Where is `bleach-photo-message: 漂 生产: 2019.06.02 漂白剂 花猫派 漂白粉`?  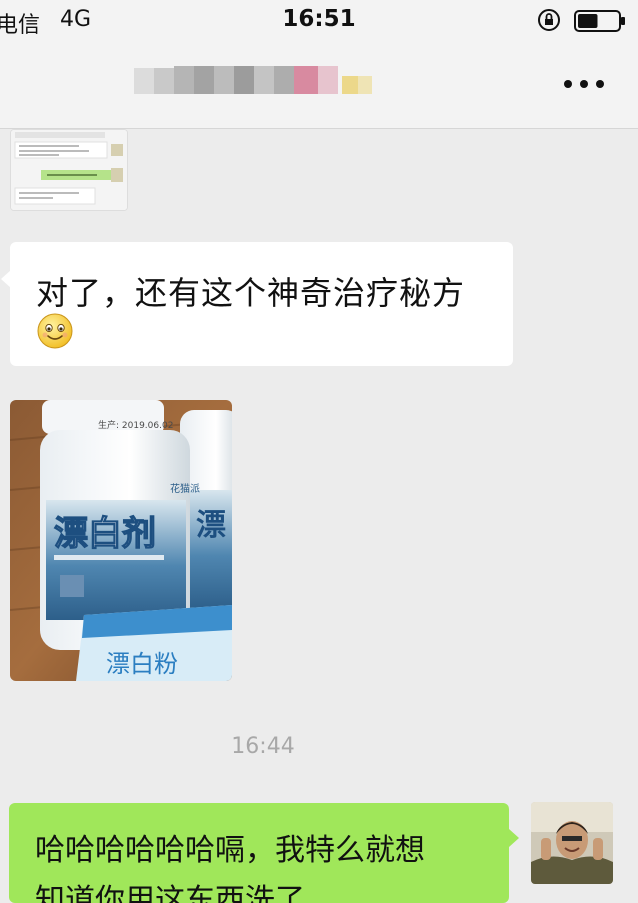
bleach-photo-message: 漂 生产: 2019.06.02 漂白剂 花猫派 漂白粉 is located at coordinates (121, 540).